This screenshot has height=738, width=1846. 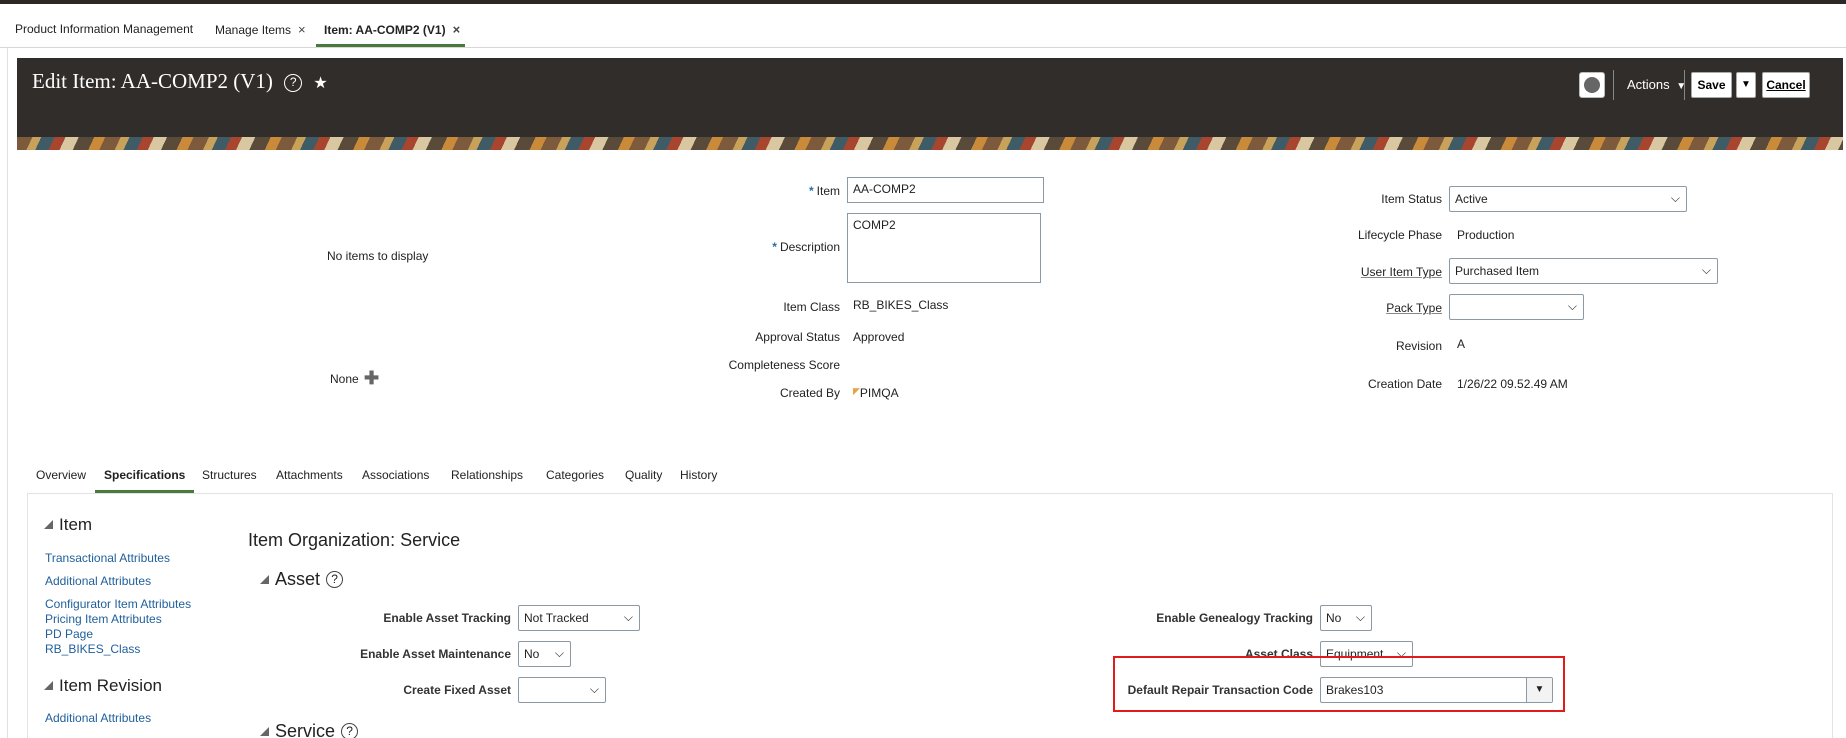 What do you see at coordinates (487, 475) in the screenshot?
I see `tab-relationships: Relationships` at bounding box center [487, 475].